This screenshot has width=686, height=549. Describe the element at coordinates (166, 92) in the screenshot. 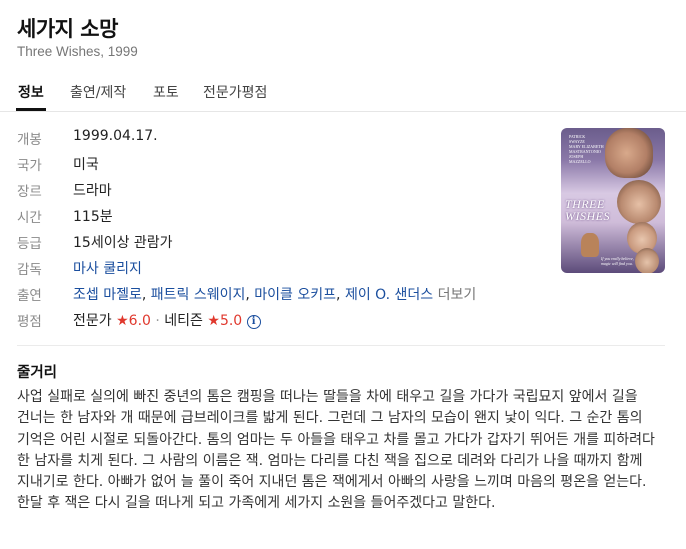

I see `tab-photo: 포토` at that location.